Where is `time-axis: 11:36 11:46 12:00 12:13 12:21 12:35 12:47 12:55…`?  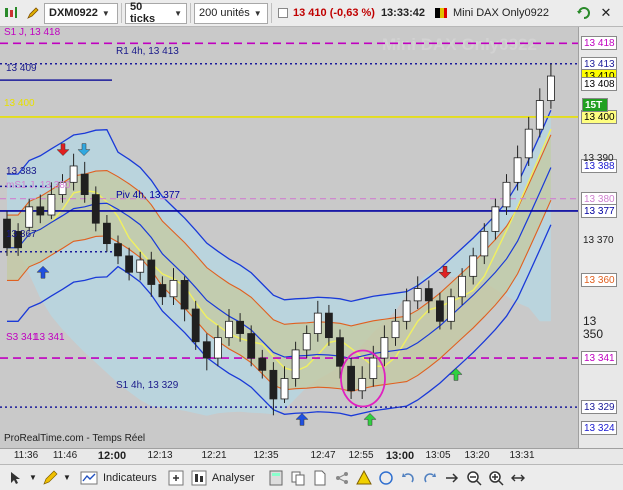
time-axis: 11:36 11:46 12:00 12:13 12:21 12:35 12:47 12:55… is located at coordinates (311, 456).